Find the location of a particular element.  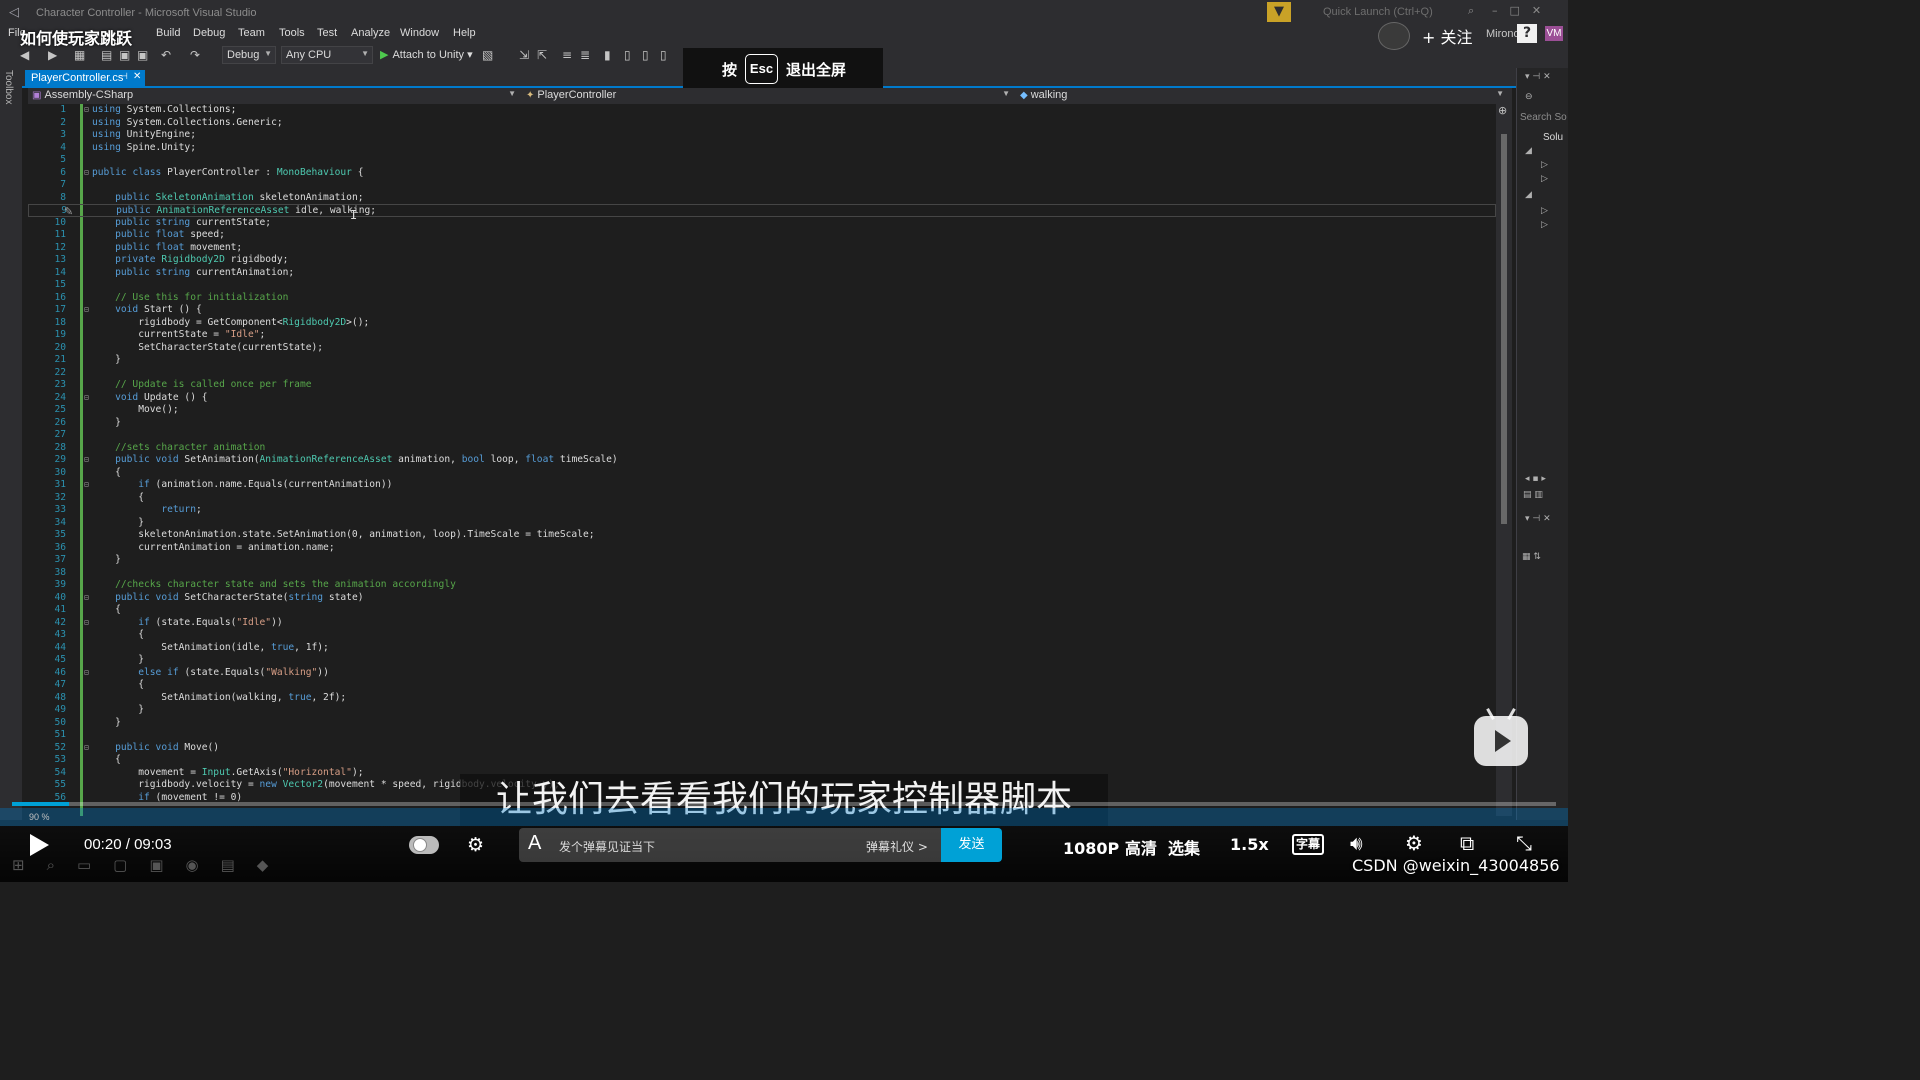

danmaku-settings-icon: ⚙ is located at coordinates (475, 845).